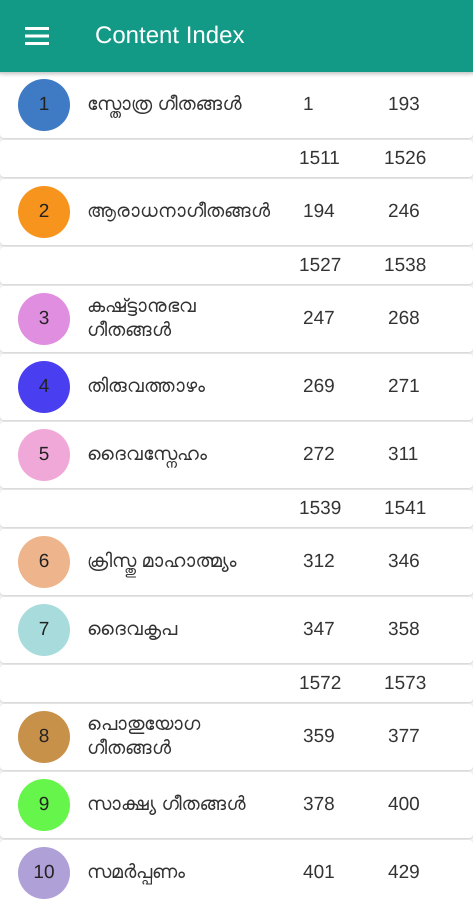 The width and height of the screenshot is (473, 900). What do you see at coordinates (404, 630) in the screenshot?
I see `end-number: 358` at bounding box center [404, 630].